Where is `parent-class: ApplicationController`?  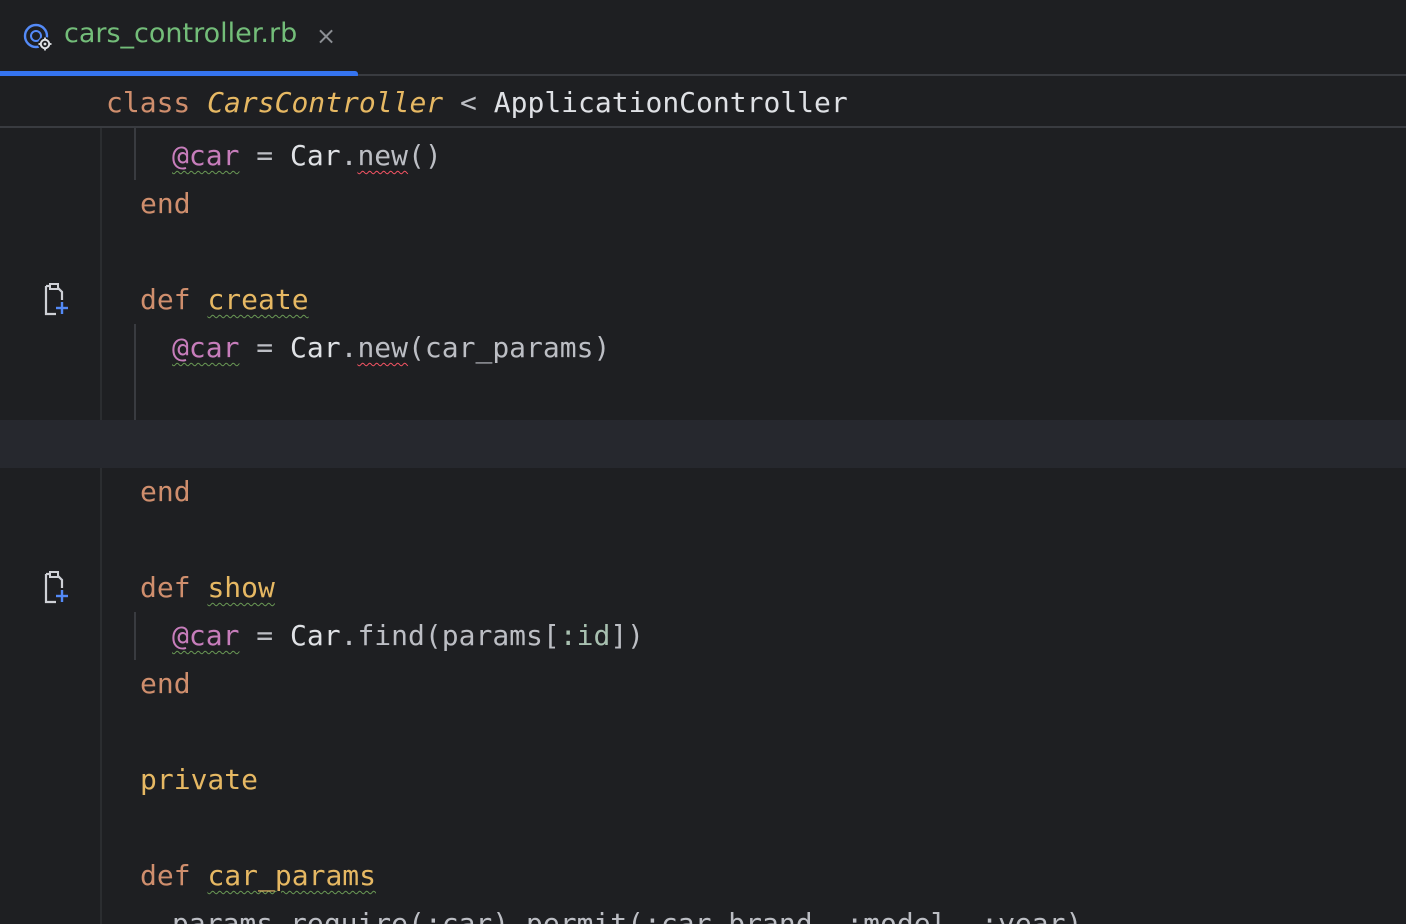 parent-class: ApplicationController is located at coordinates (670, 102).